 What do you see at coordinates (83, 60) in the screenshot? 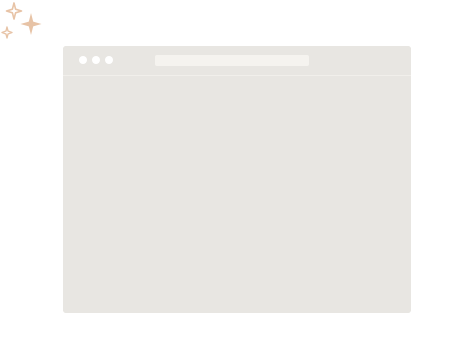
I see `window-close-dot` at bounding box center [83, 60].